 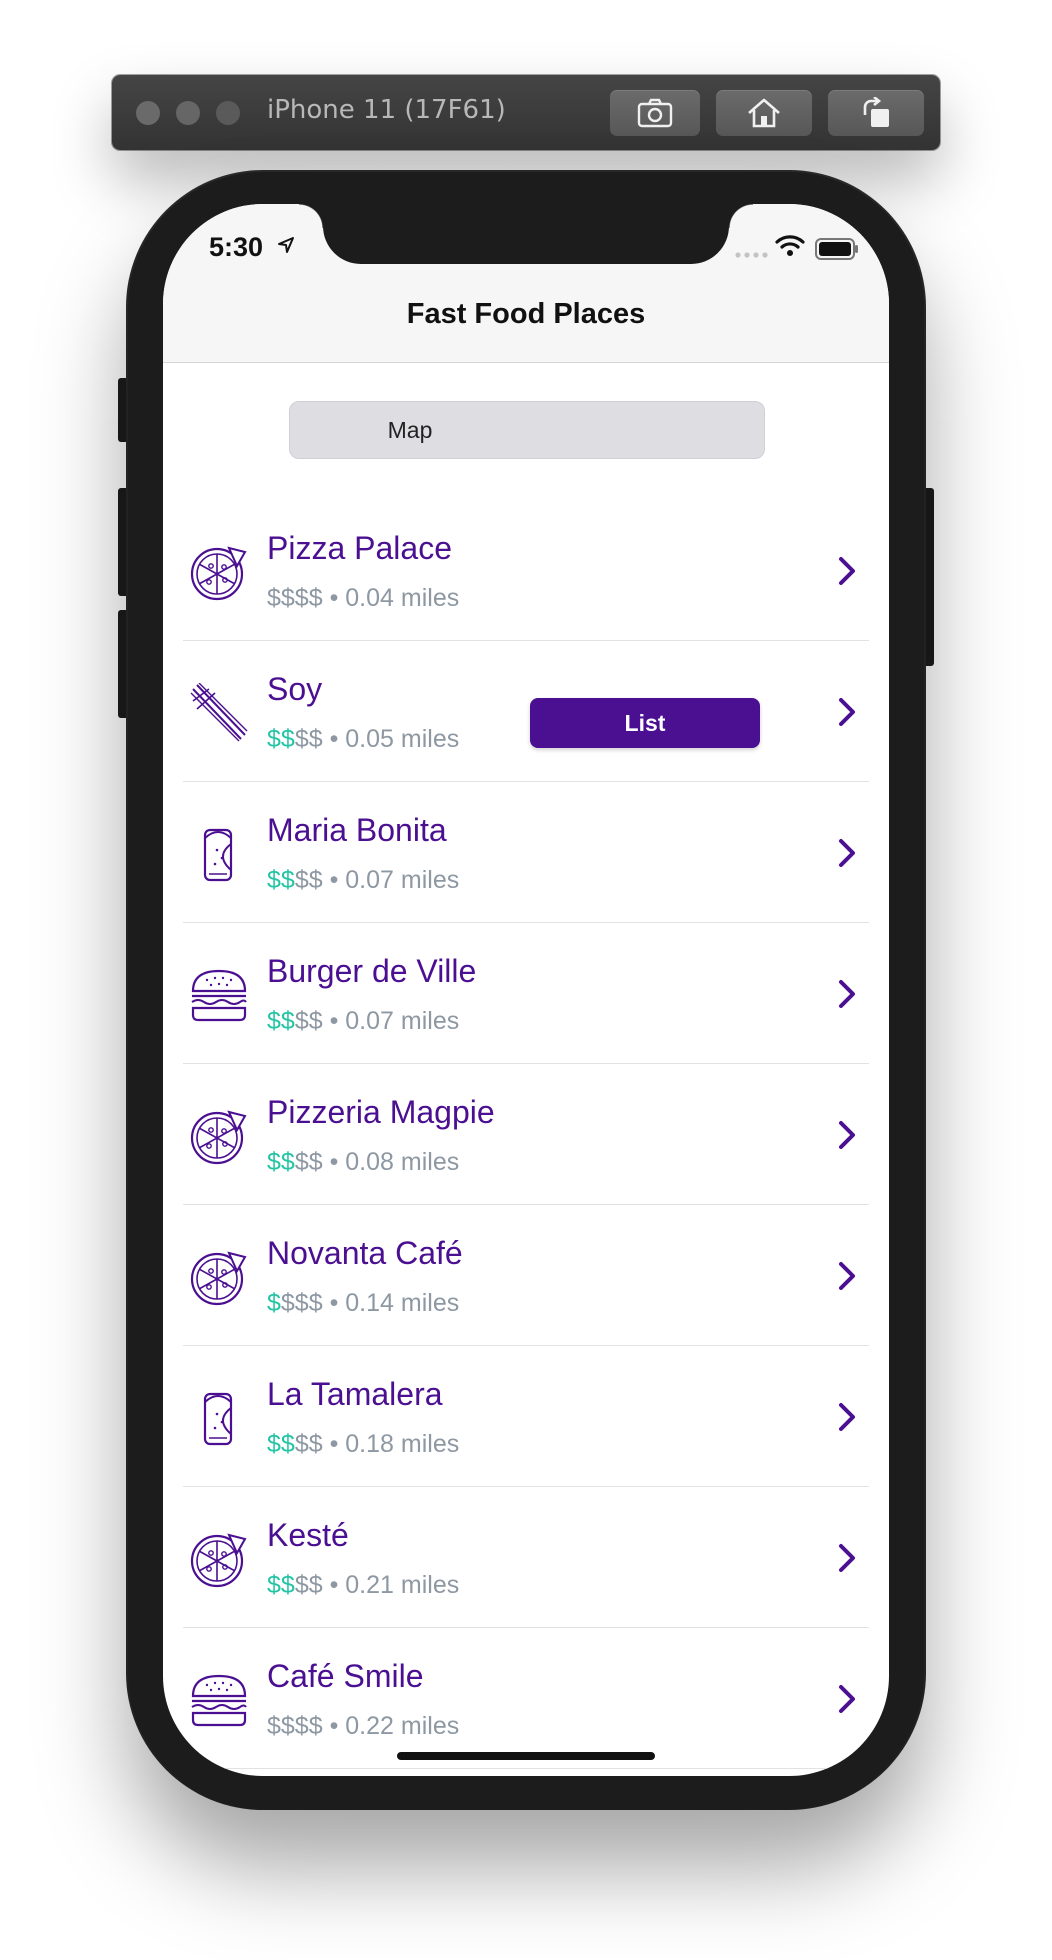 I want to click on segment-map: Map, so click(x=410, y=430).